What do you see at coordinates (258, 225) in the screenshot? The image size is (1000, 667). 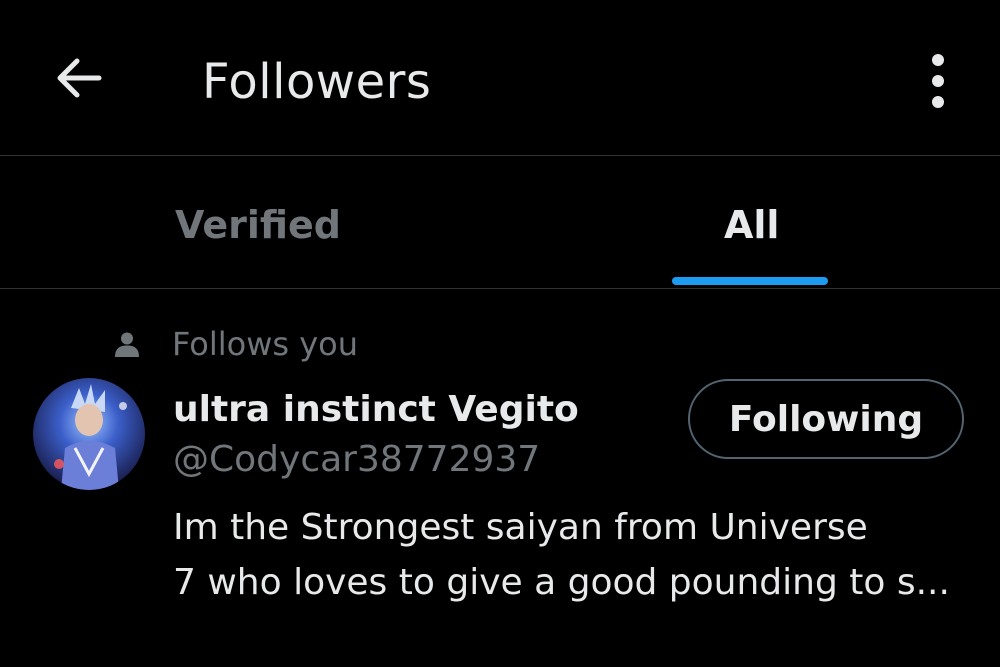 I see `tab-verified-label: Verified` at bounding box center [258, 225].